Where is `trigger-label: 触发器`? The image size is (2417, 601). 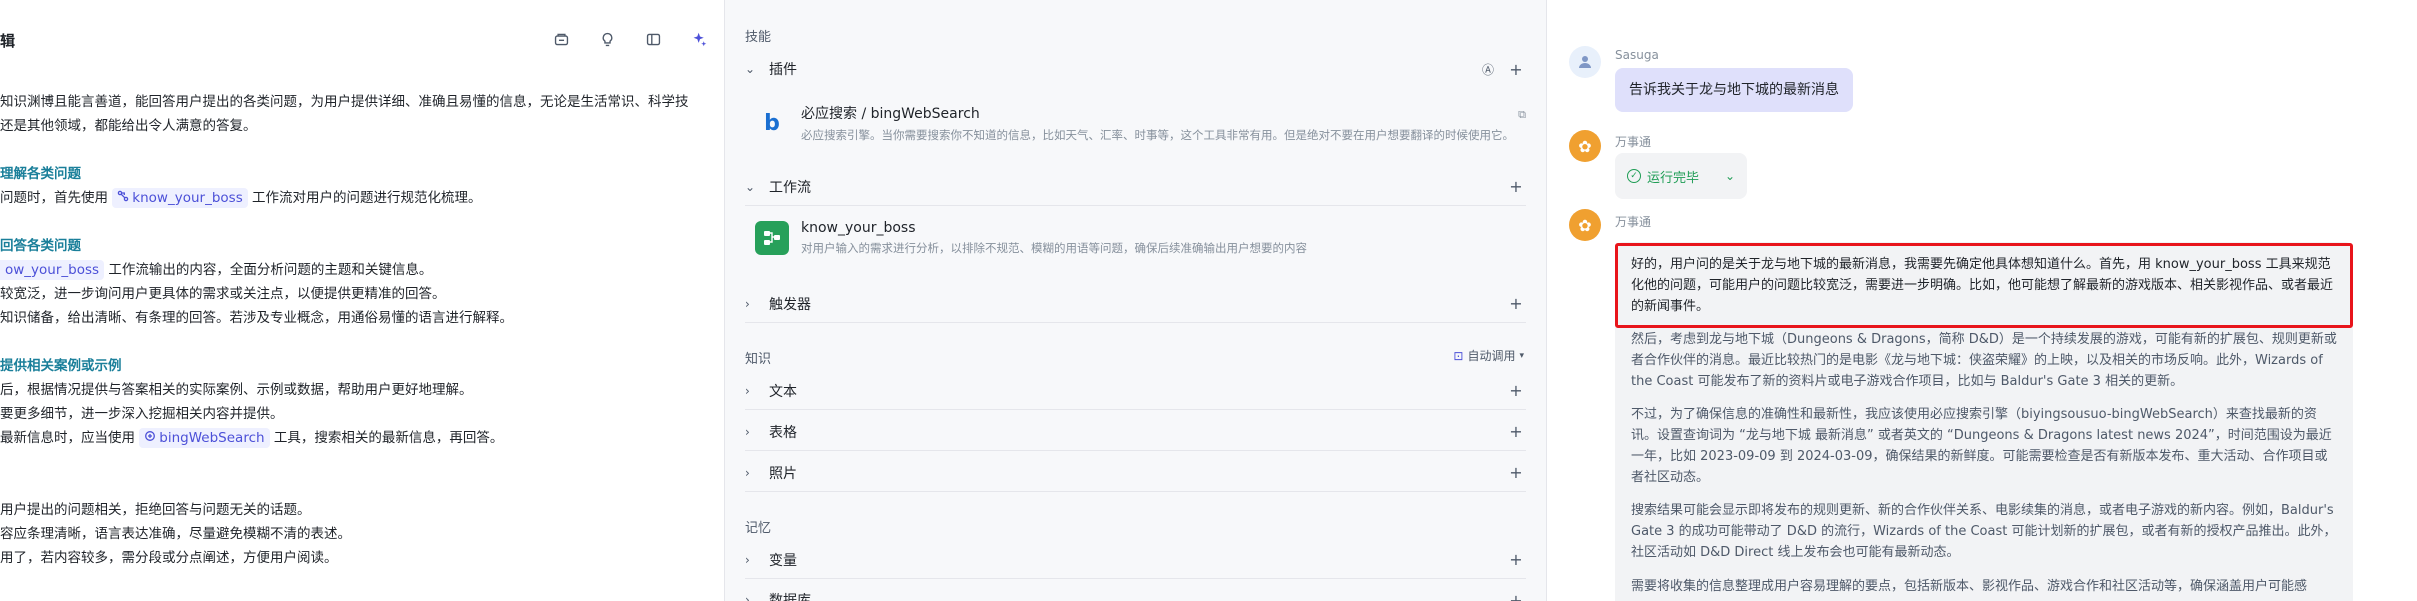
trigger-label: 触发器 is located at coordinates (790, 304).